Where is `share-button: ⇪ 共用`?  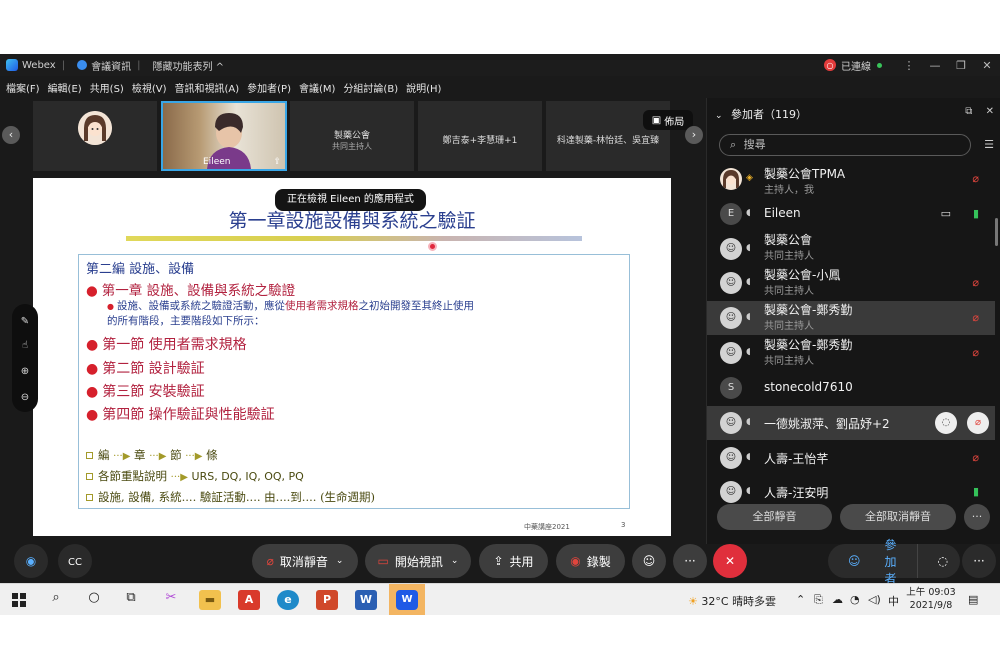
share-button: ⇪ 共用 is located at coordinates (513, 561).